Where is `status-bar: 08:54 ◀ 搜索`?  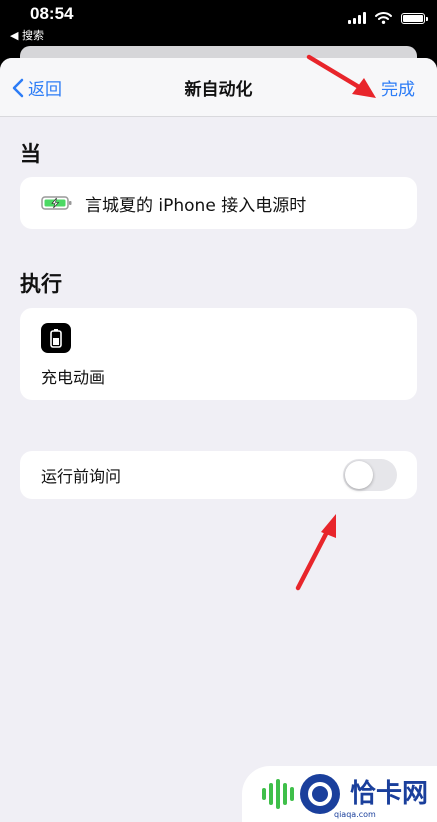
status-bar: 08:54 ◀ 搜索 is located at coordinates (218, 23).